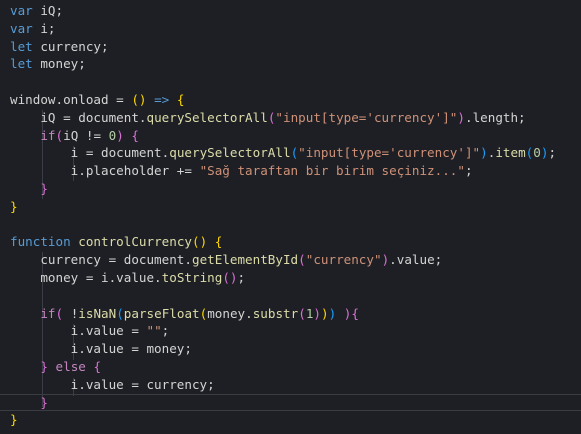 This screenshot has height=434, width=581. I want to click on code-token: controlCurrency, so click(135, 242).